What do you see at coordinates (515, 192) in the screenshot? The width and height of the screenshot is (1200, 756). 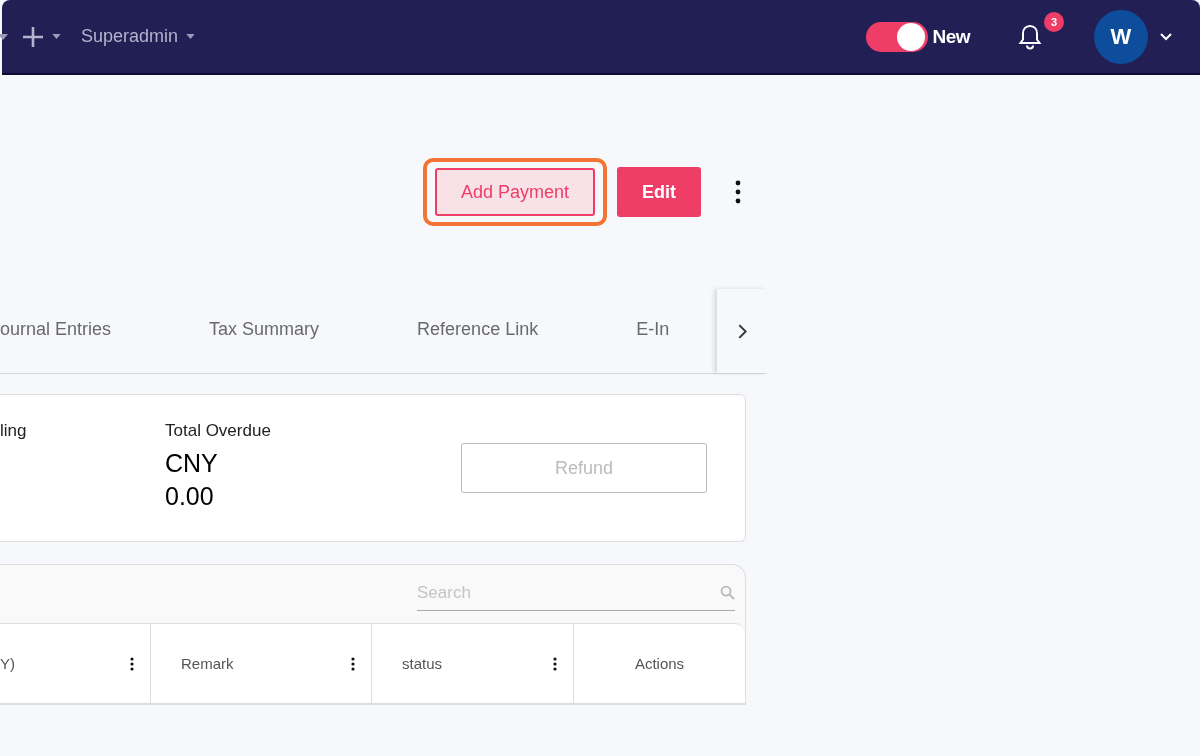 I see `action-button: Add Payment` at bounding box center [515, 192].